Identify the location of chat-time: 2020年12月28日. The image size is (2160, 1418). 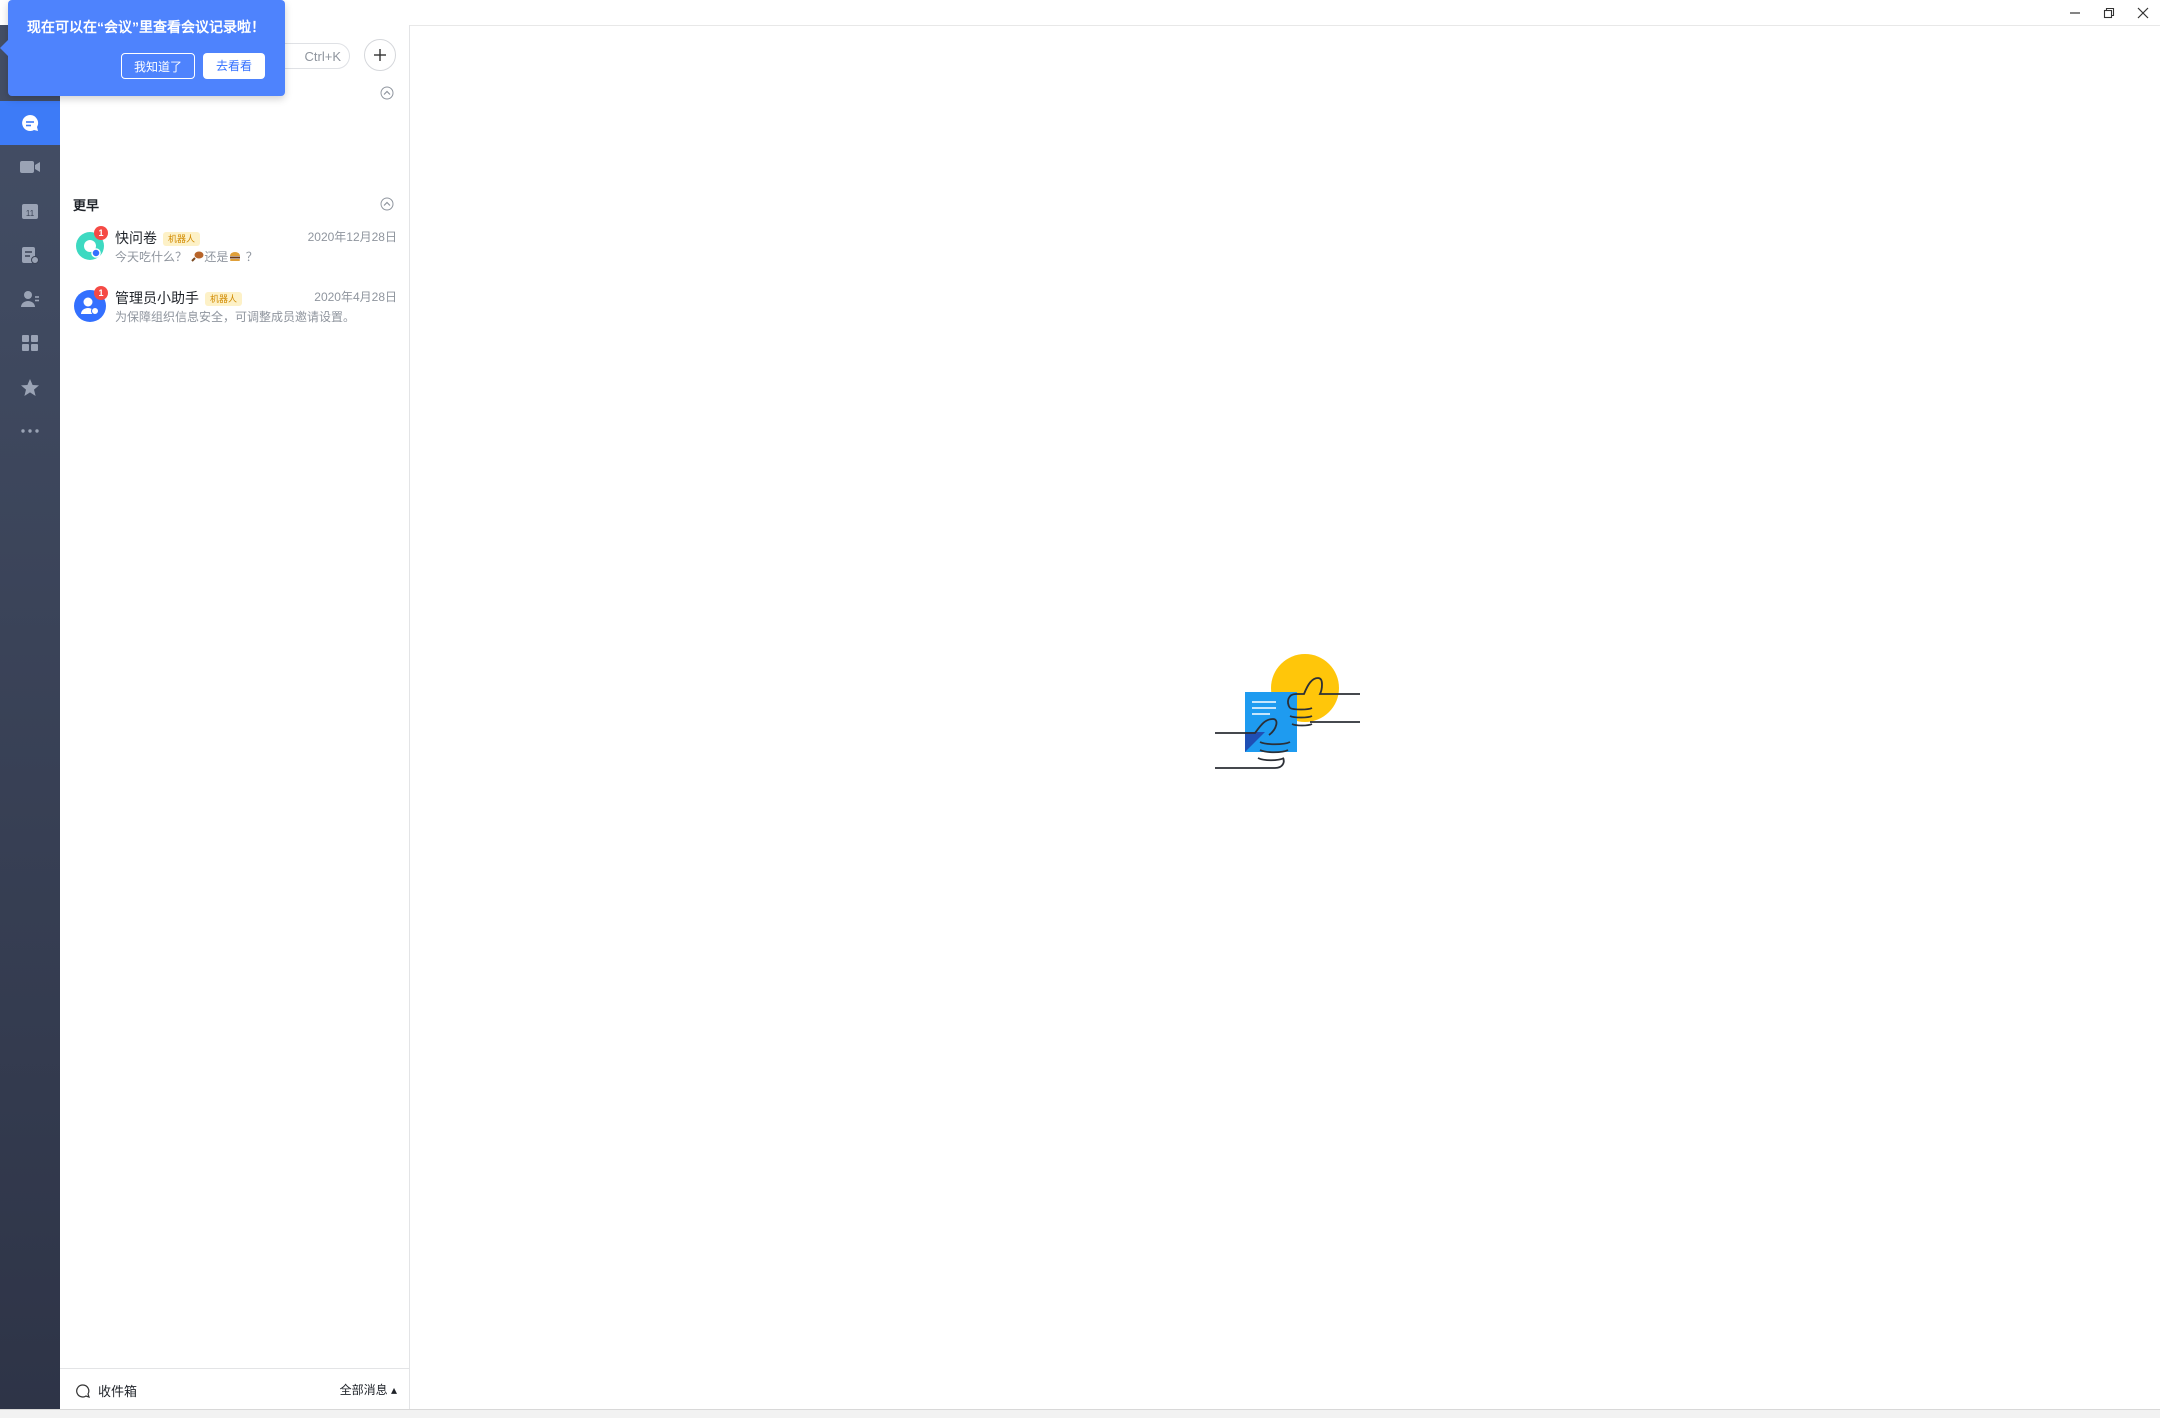
(352, 237).